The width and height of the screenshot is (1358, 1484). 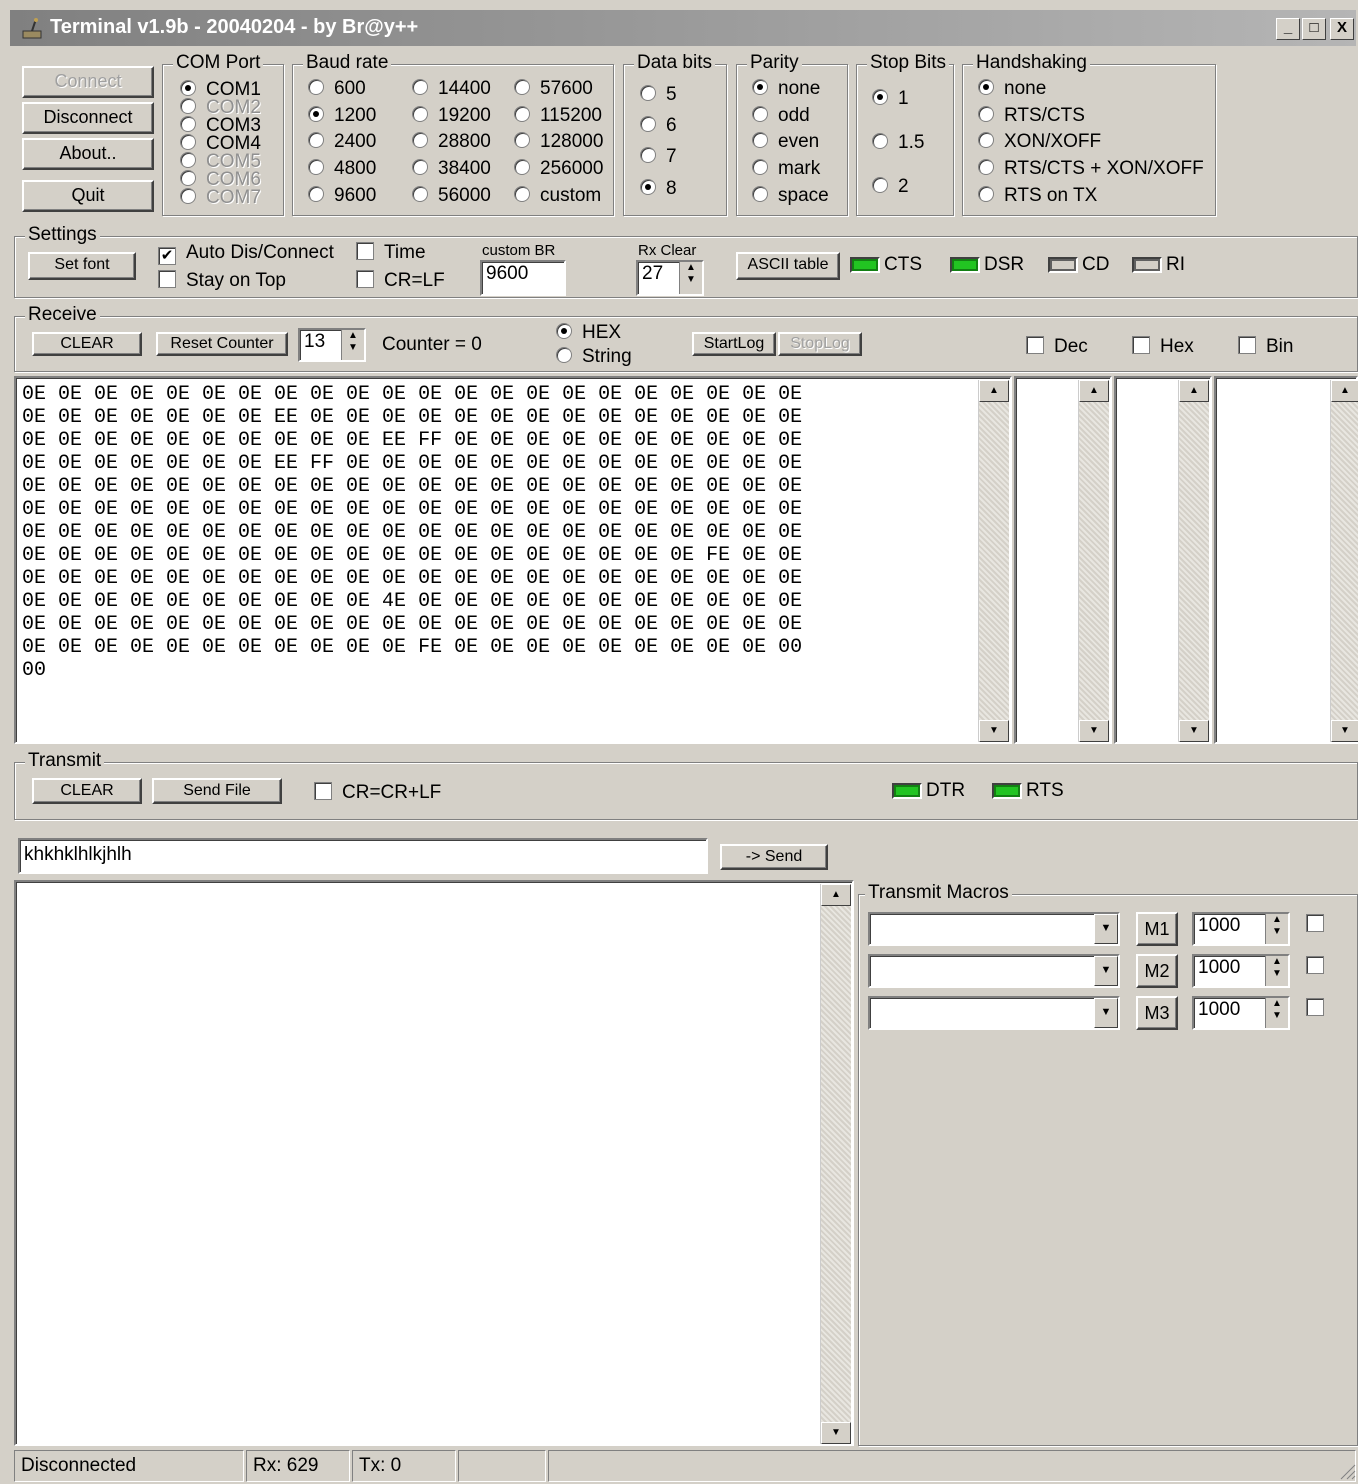 What do you see at coordinates (1347, 1471) in the screenshot?
I see `resize-grip-icon` at bounding box center [1347, 1471].